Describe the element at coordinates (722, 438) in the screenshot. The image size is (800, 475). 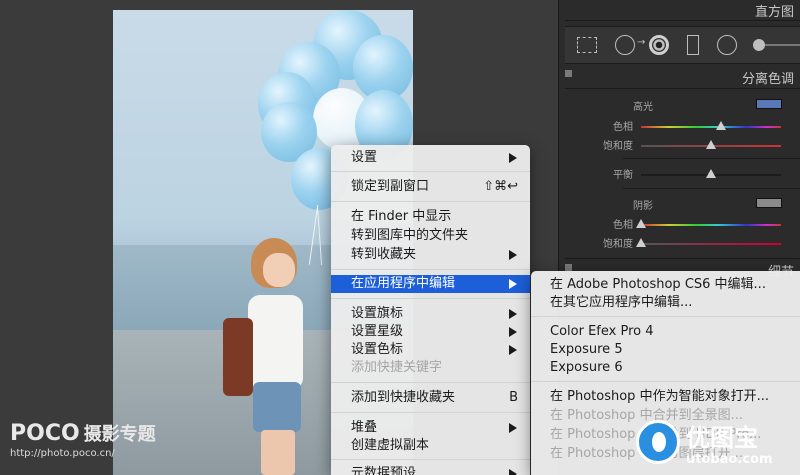
I see `utobao-brand: 优图宝` at that location.